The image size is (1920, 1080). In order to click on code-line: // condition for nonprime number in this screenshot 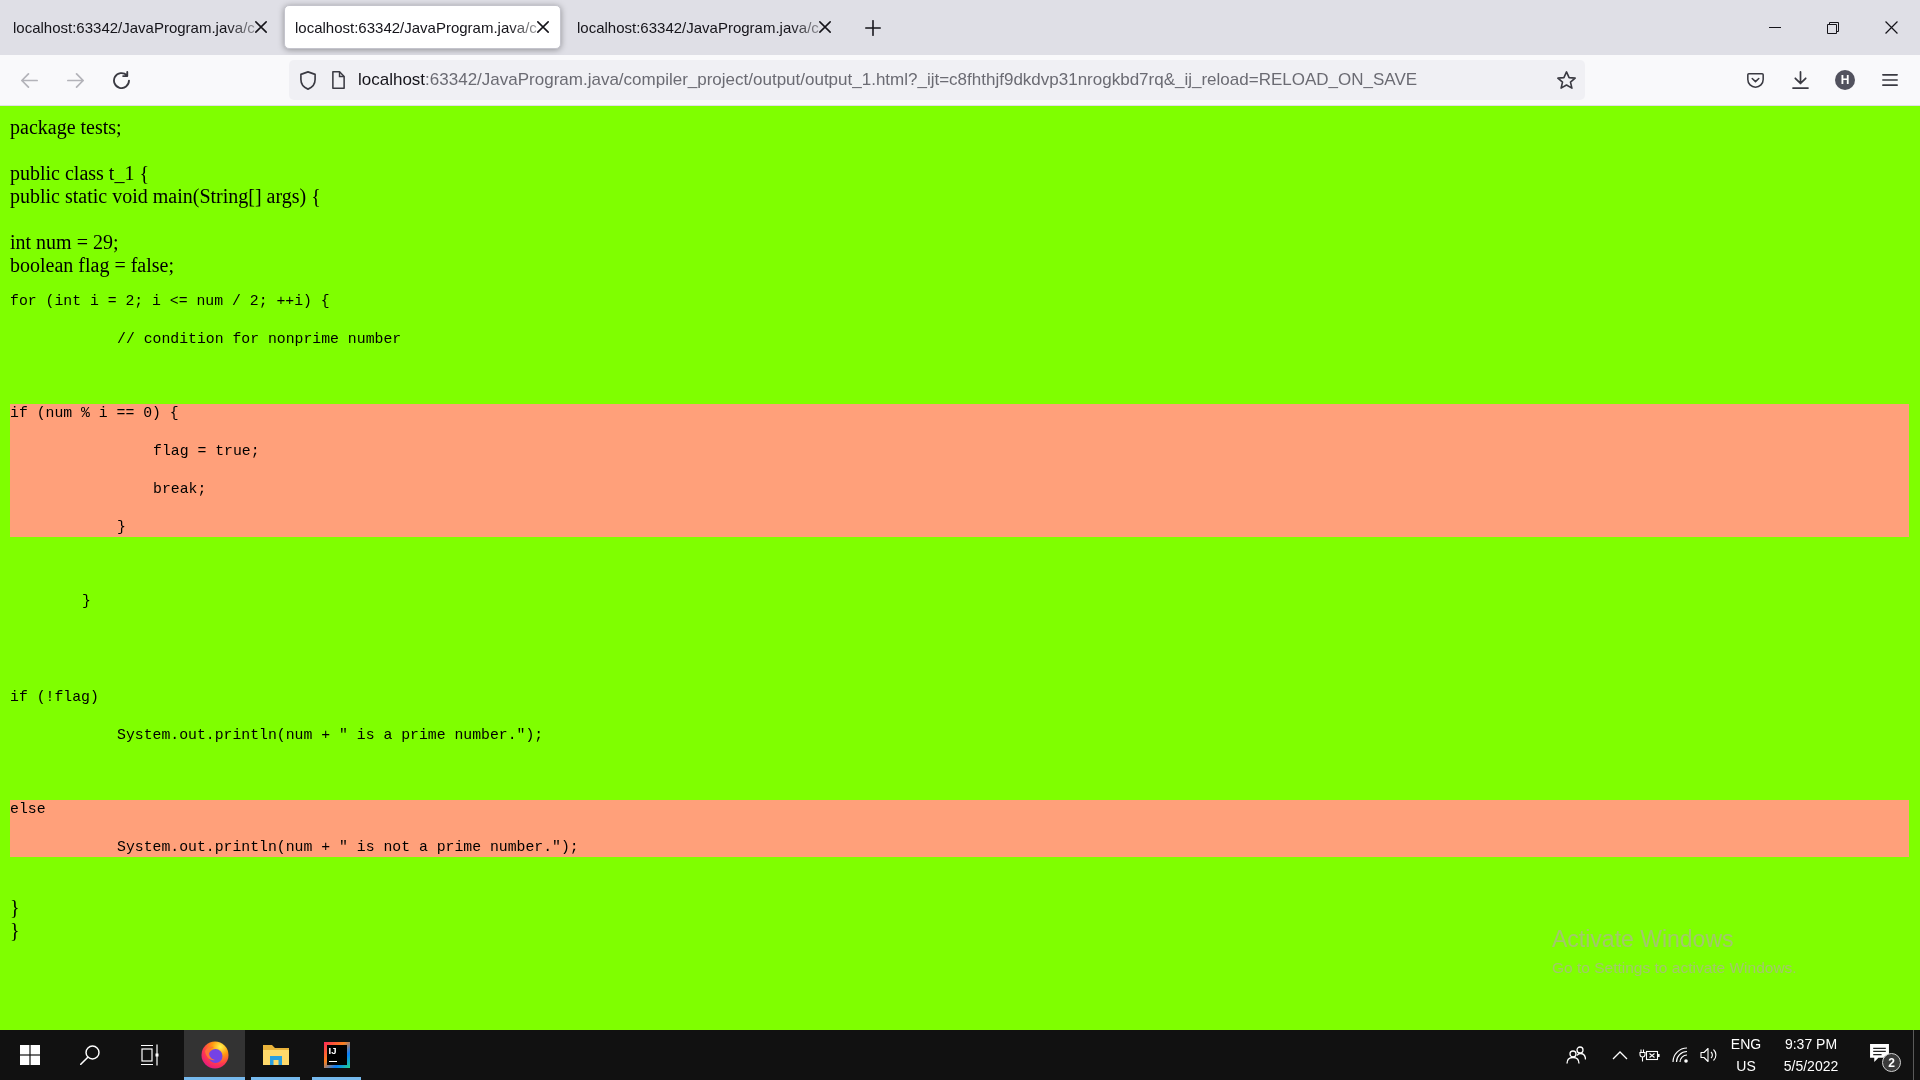, I will do `click(259, 339)`.